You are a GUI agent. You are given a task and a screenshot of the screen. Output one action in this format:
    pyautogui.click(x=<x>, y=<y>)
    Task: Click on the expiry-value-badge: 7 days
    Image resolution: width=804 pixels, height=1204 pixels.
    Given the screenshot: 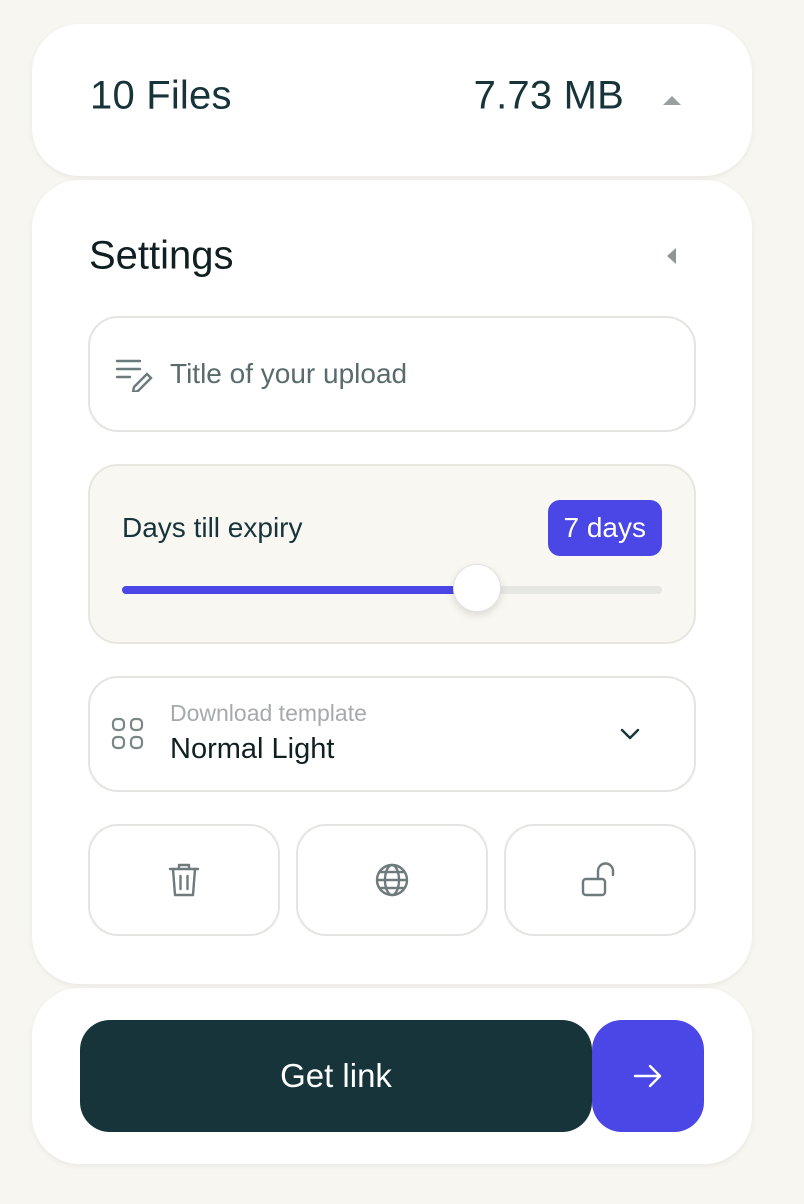 What is the action you would take?
    pyautogui.click(x=604, y=528)
    